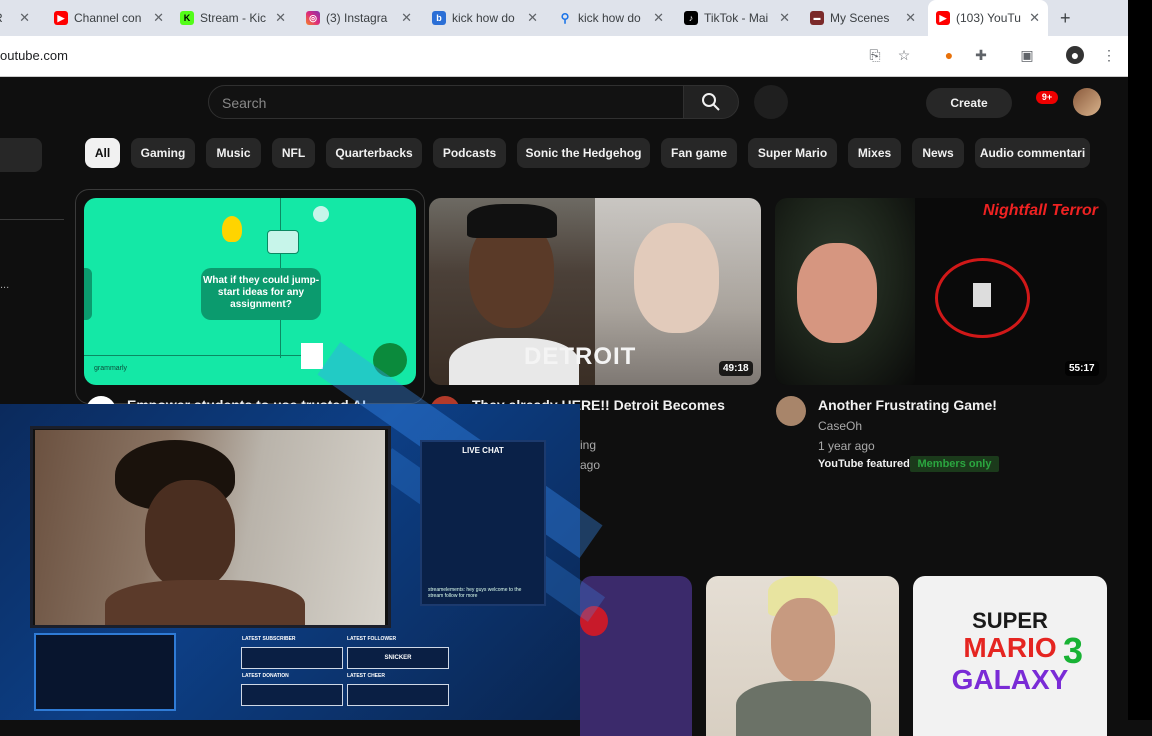 This screenshot has height=736, width=1152. What do you see at coordinates (321, 214) in the screenshot?
I see `check-icon` at bounding box center [321, 214].